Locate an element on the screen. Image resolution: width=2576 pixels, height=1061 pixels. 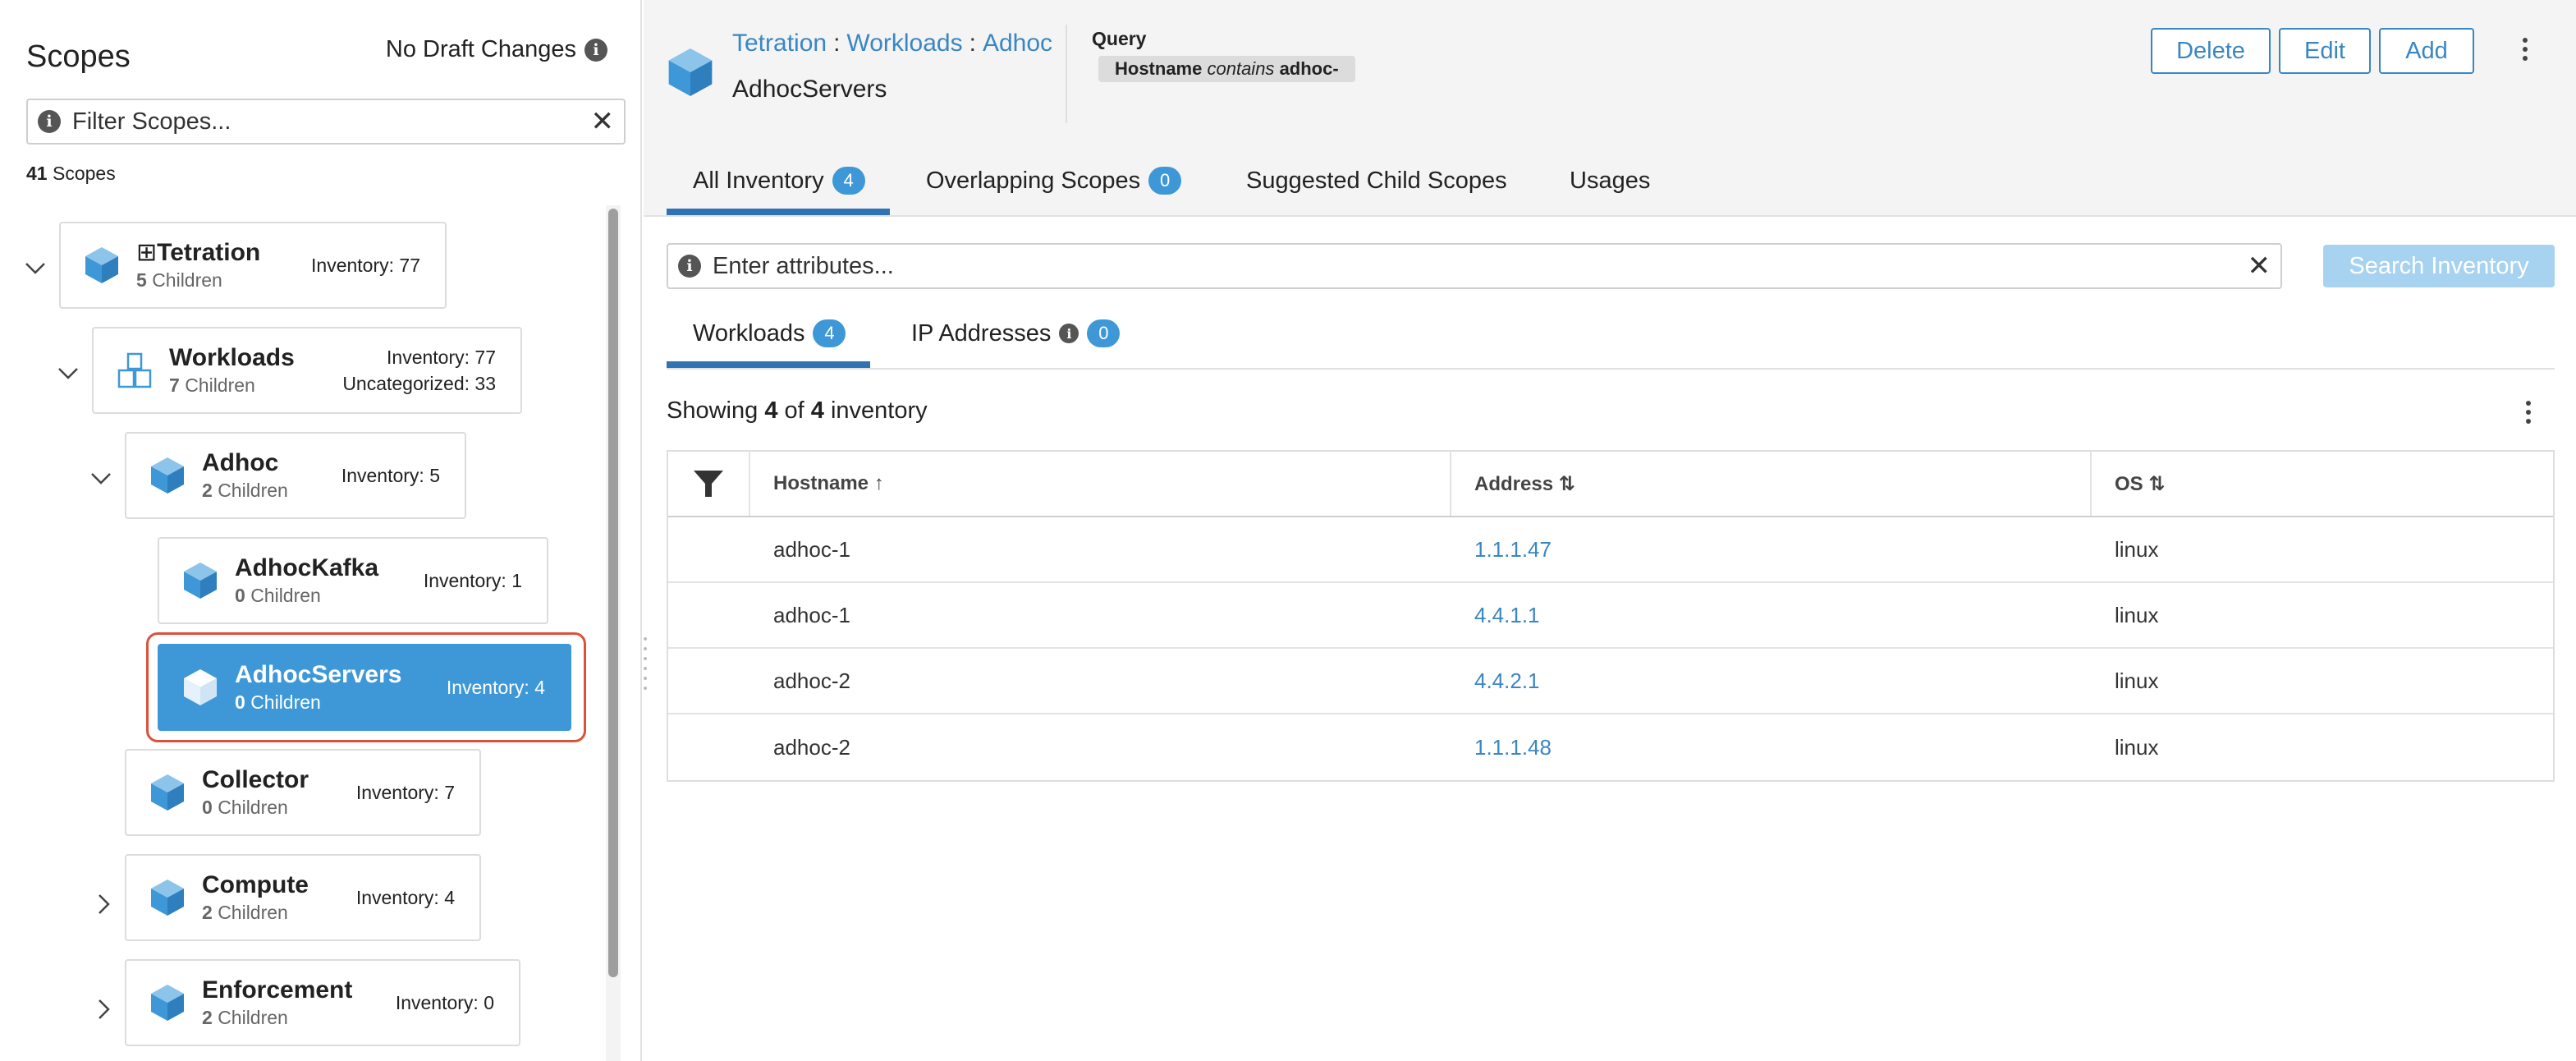
uncategorized-count: Uncategorized: 33 is located at coordinates (419, 383).